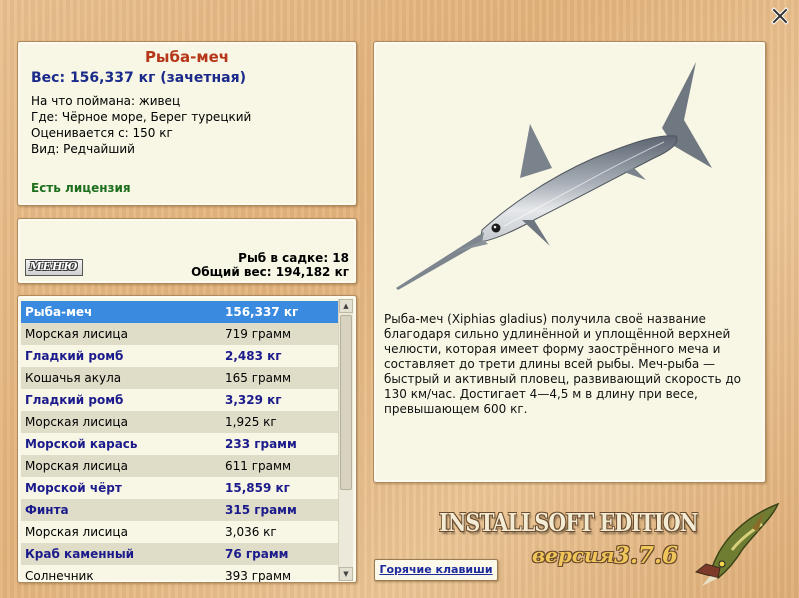 The width and height of the screenshot is (799, 598). Describe the element at coordinates (179, 422) in the screenshot. I see `list-item: Морская лисица 1,925 кг` at that location.